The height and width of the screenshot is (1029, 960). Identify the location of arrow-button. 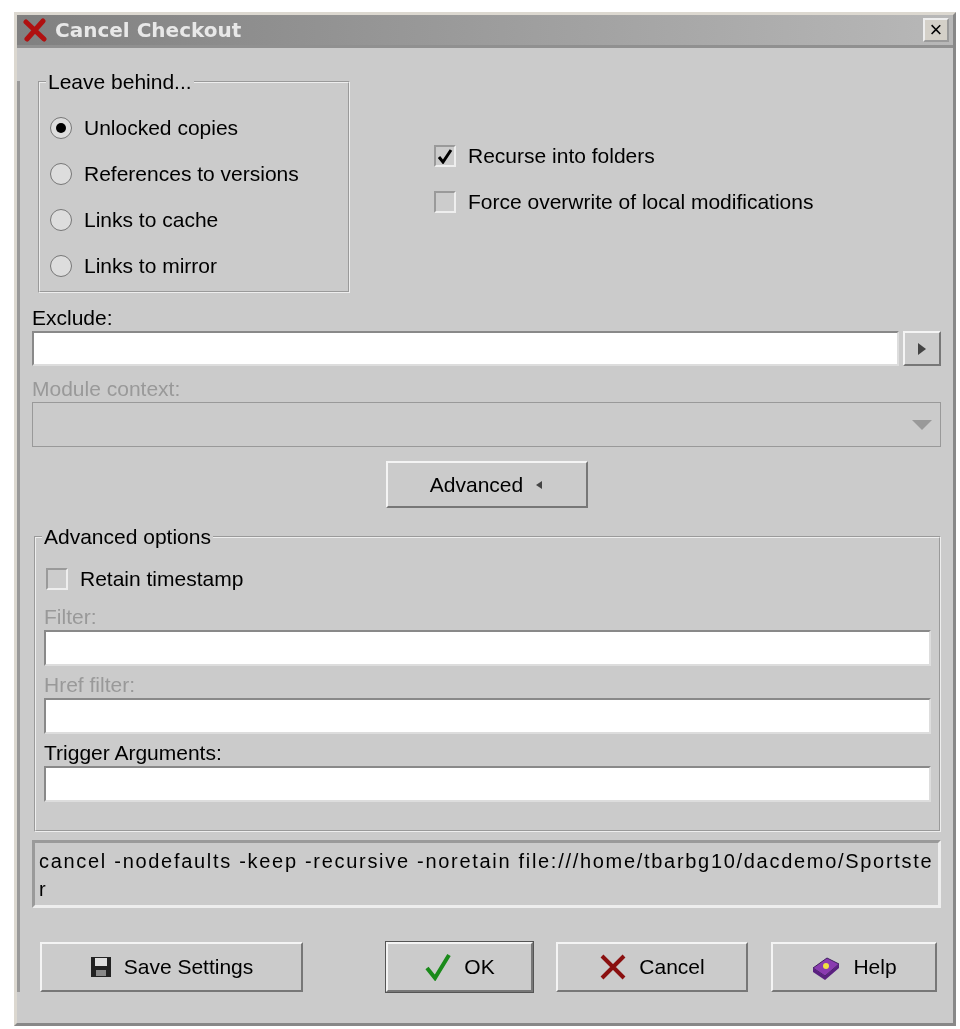
(922, 348).